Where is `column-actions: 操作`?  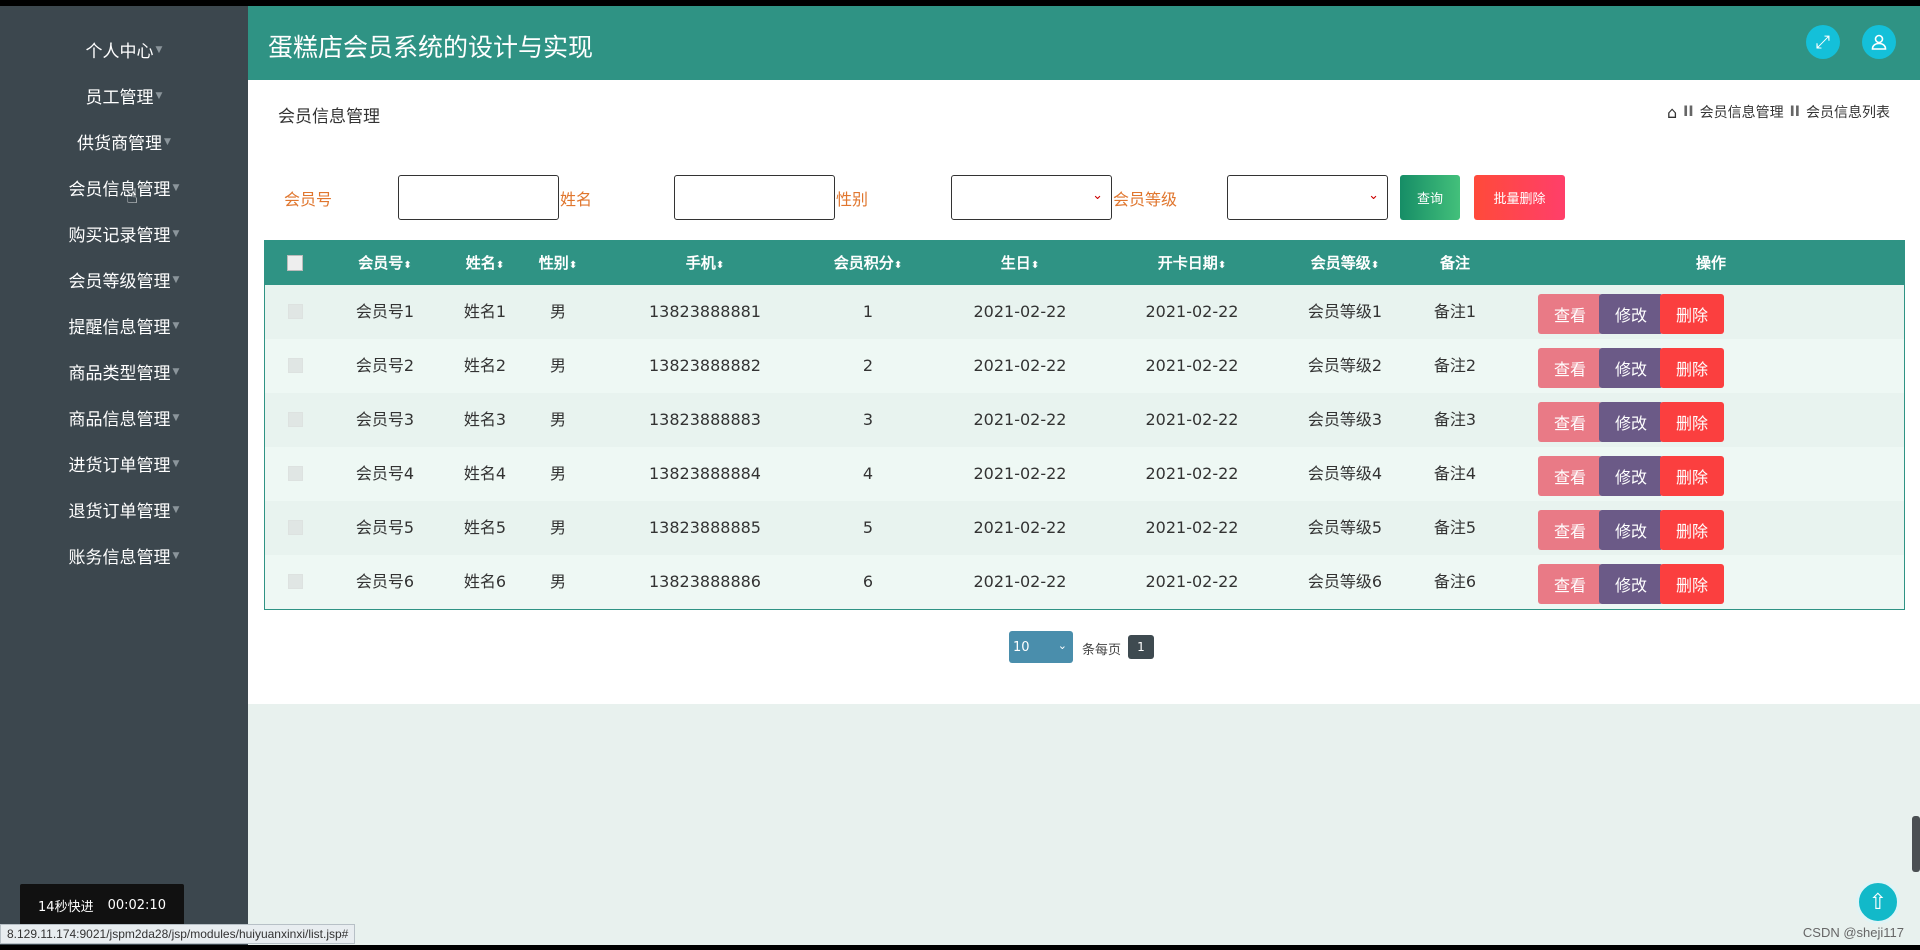
column-actions: 操作 is located at coordinates (1710, 263).